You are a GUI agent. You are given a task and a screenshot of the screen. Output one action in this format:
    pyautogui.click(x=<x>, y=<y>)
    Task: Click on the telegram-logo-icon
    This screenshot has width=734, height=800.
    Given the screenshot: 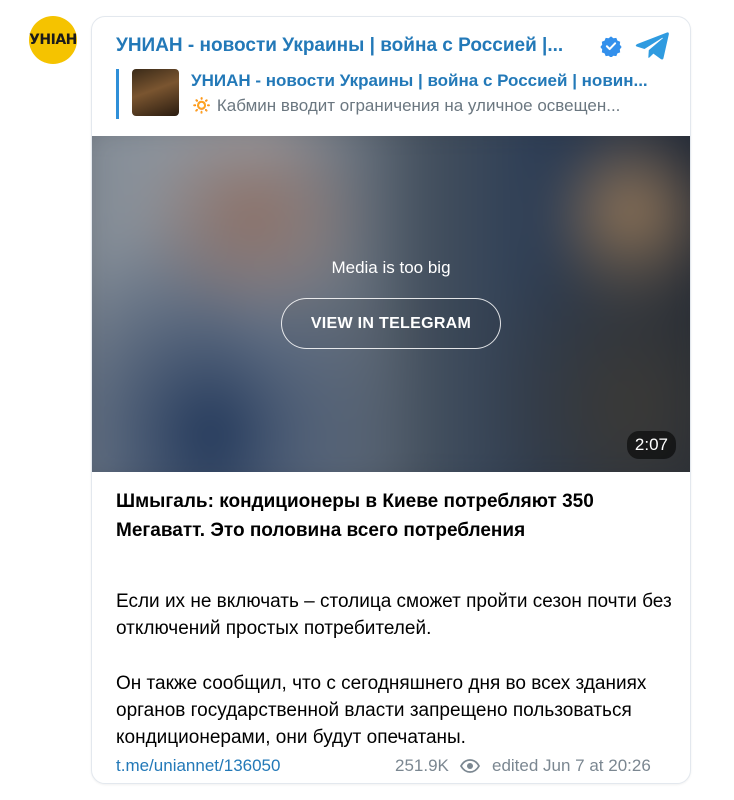 What is the action you would take?
    pyautogui.click(x=652, y=46)
    